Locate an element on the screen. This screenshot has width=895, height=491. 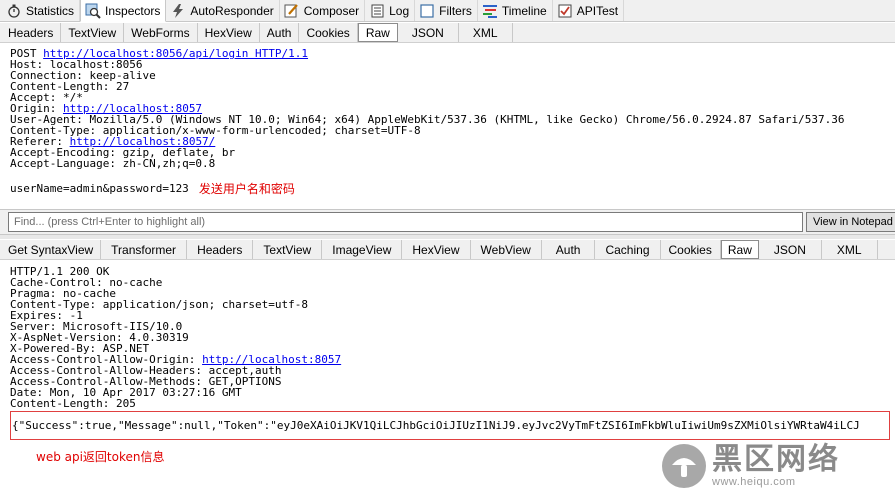
response-content-length: Content-Length: 205 is located at coordinates (73, 403).